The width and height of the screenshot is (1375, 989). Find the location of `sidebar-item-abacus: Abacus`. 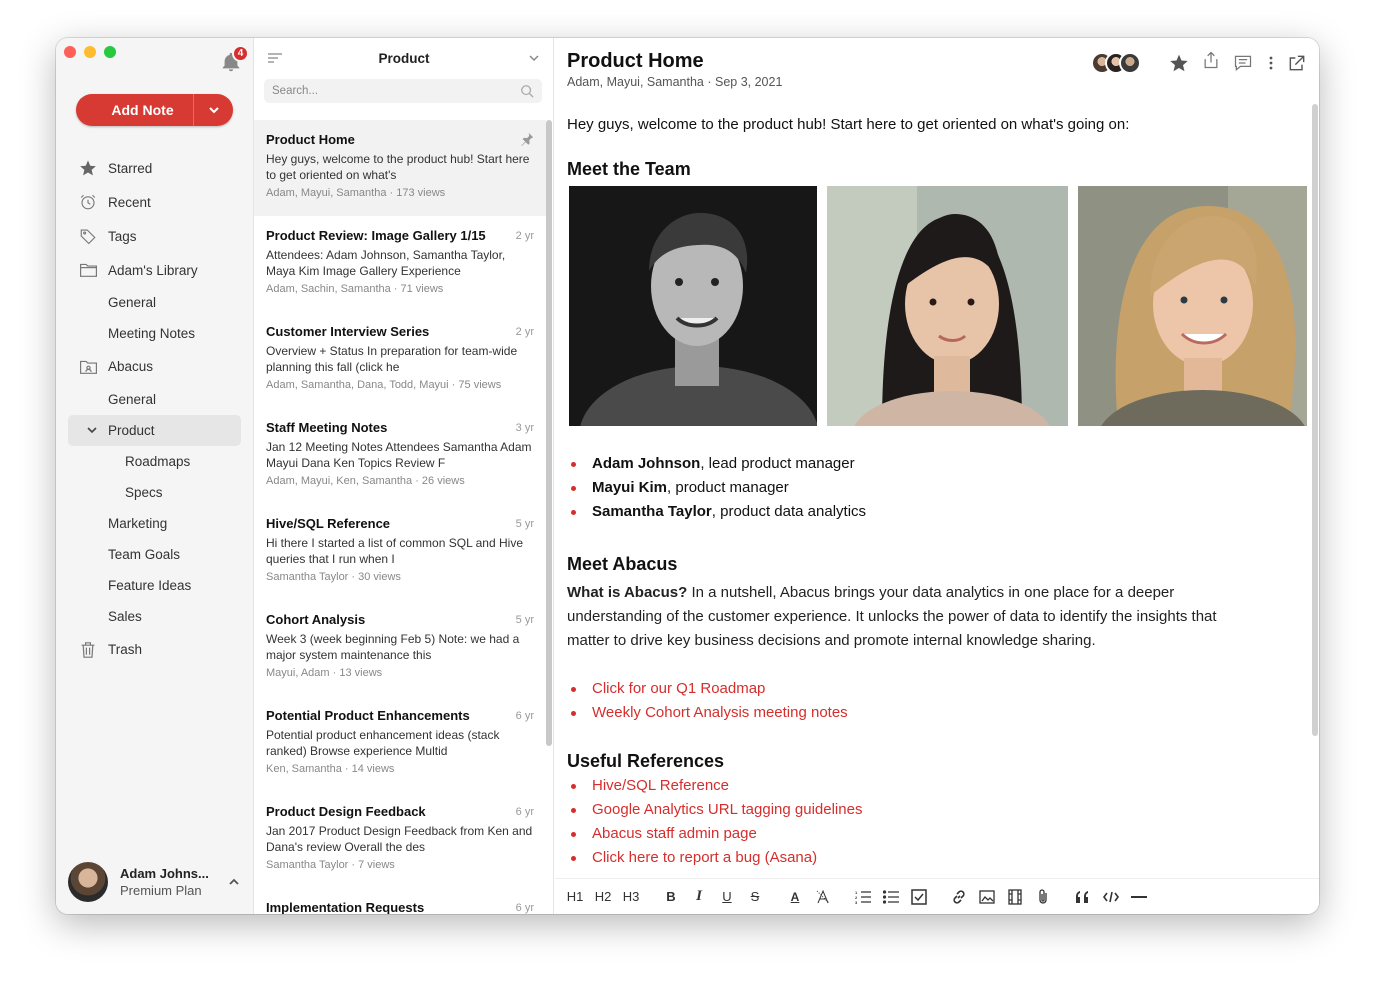

sidebar-item-abacus: Abacus is located at coordinates (154, 366).